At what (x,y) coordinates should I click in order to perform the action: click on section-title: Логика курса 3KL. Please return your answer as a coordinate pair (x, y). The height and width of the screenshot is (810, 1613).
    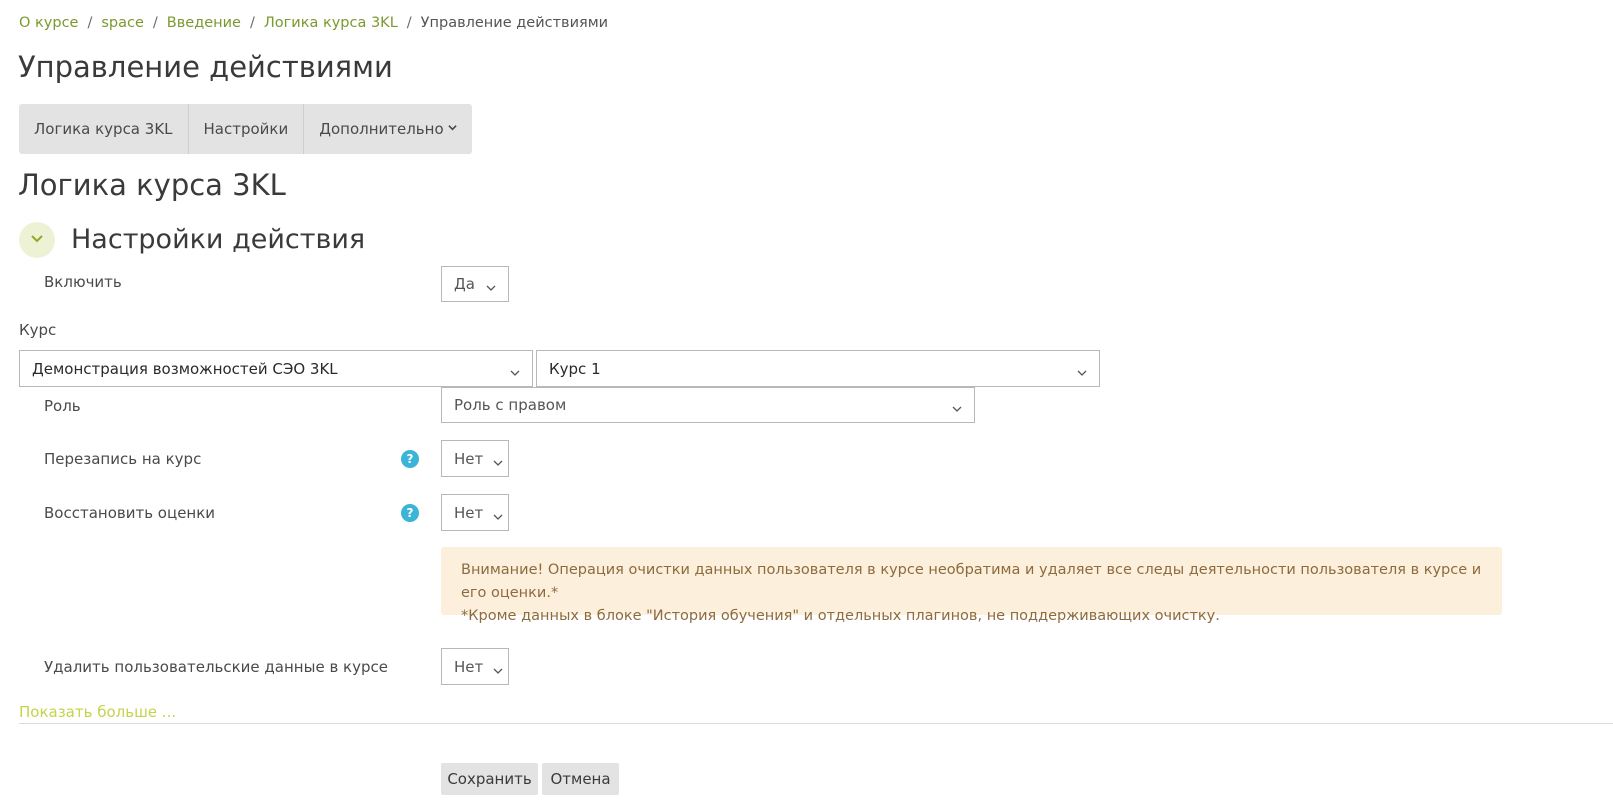
    Looking at the image, I should click on (152, 185).